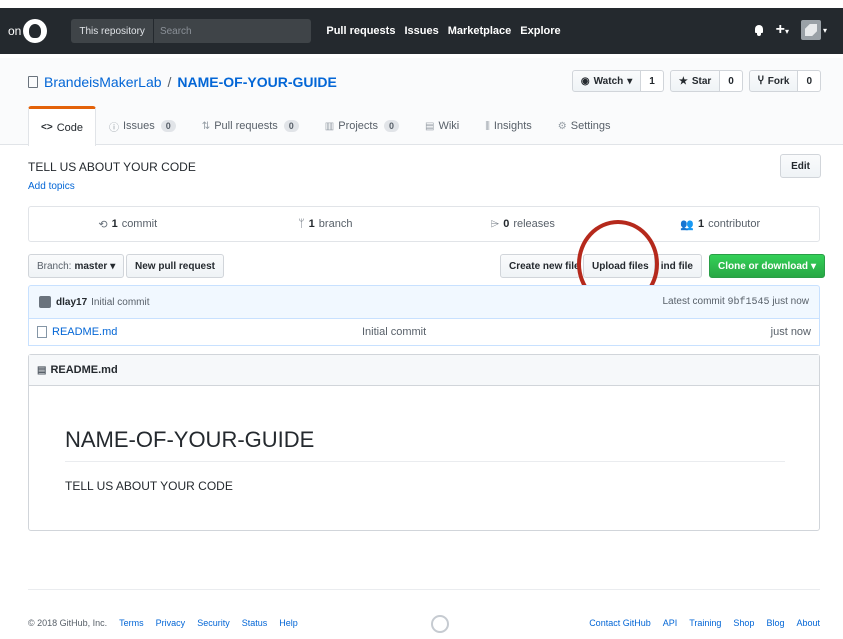 The width and height of the screenshot is (843, 639). I want to click on releases-link: ⌲ 0 releases, so click(523, 224).